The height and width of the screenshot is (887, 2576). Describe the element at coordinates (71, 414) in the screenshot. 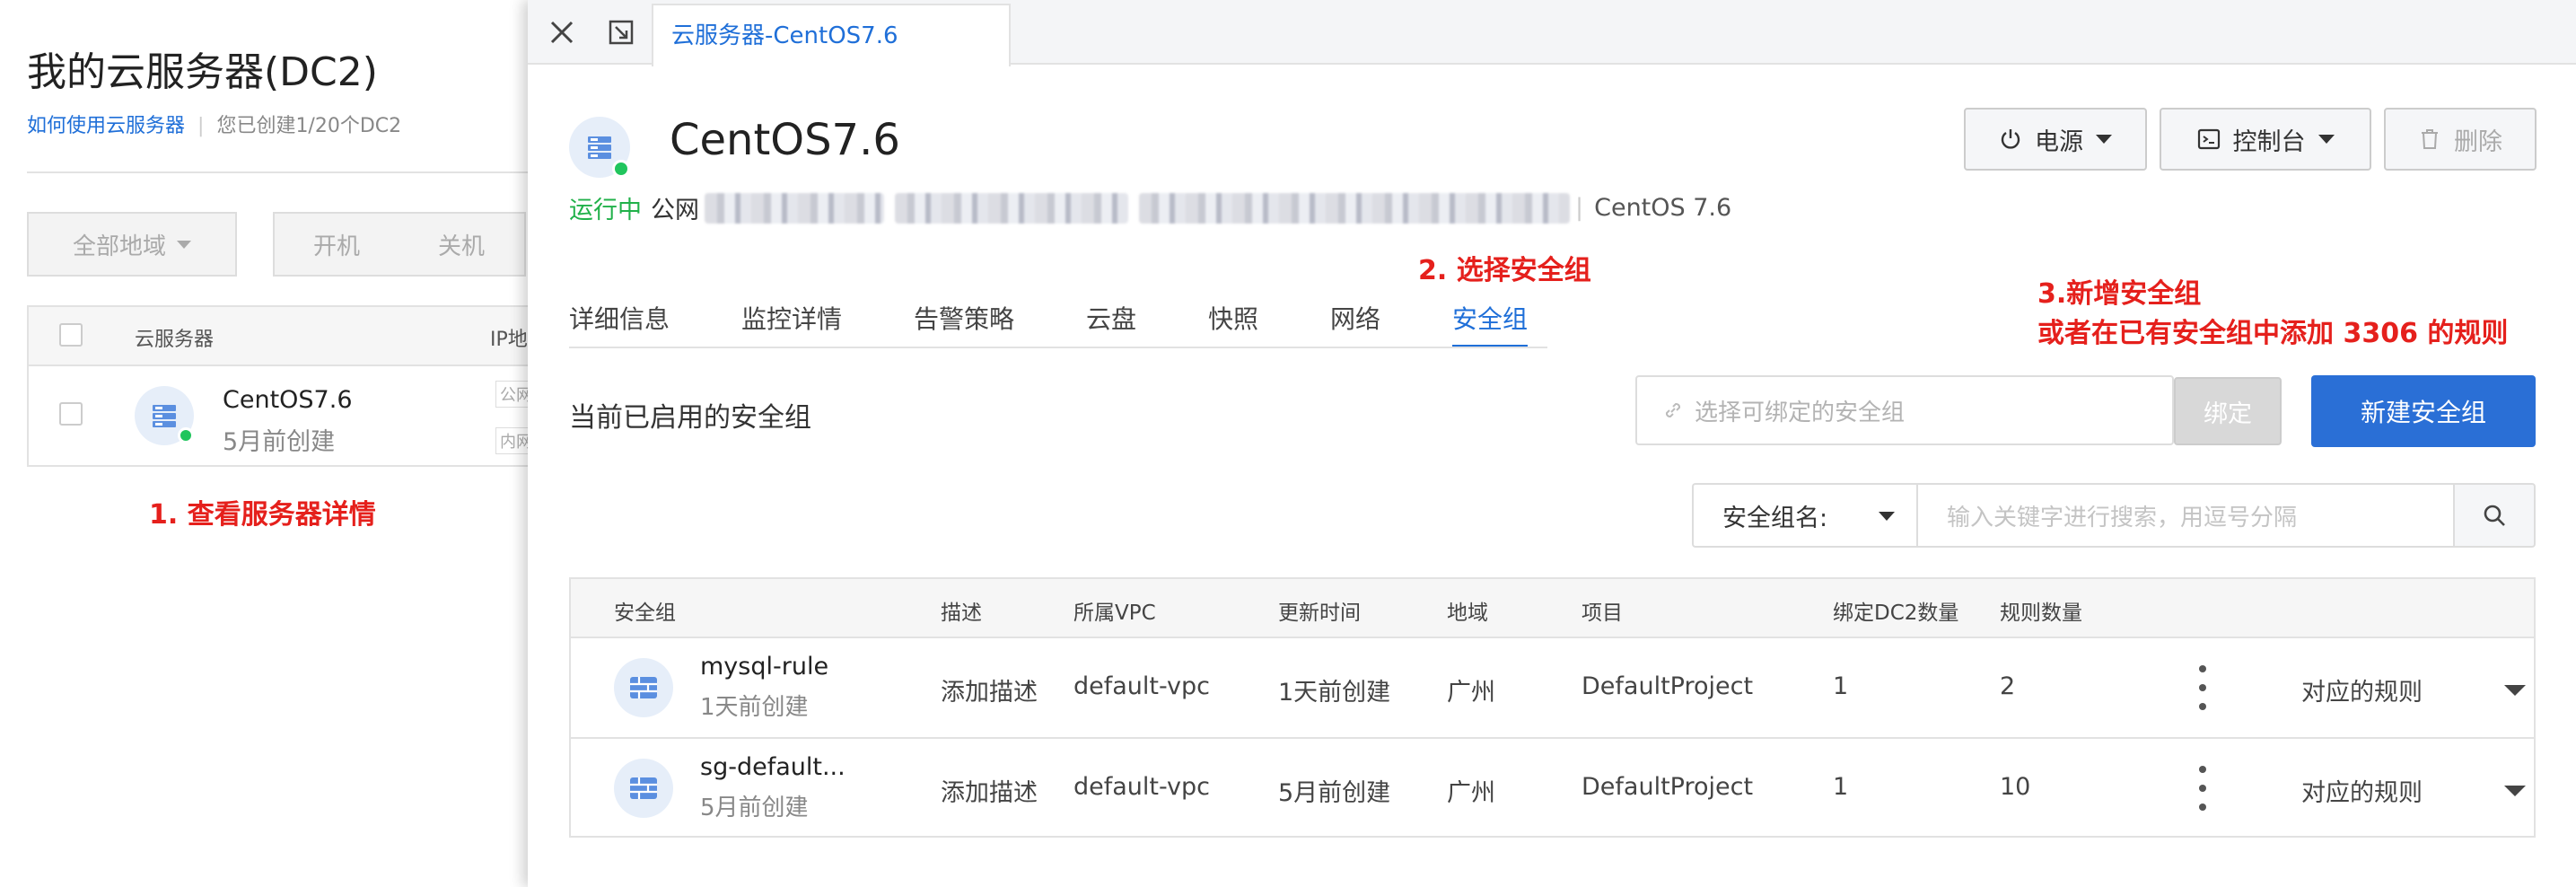

I see `row-checkbox` at that location.